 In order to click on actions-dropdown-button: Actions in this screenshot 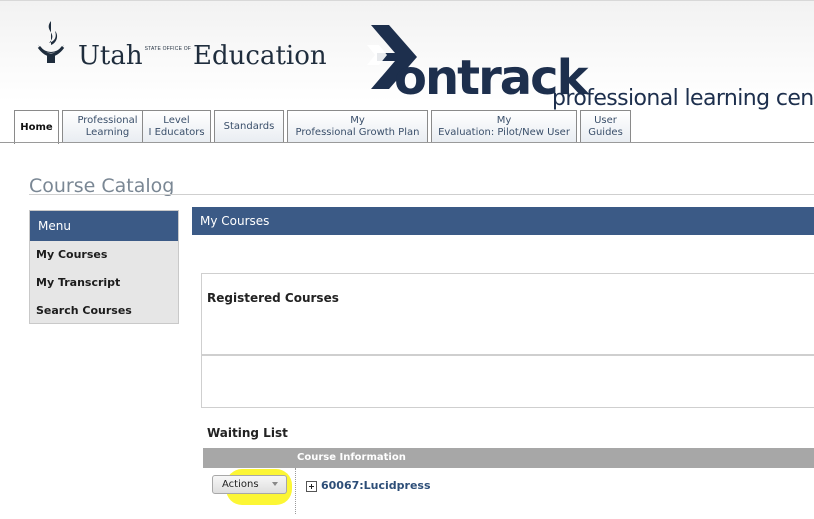, I will do `click(249, 484)`.